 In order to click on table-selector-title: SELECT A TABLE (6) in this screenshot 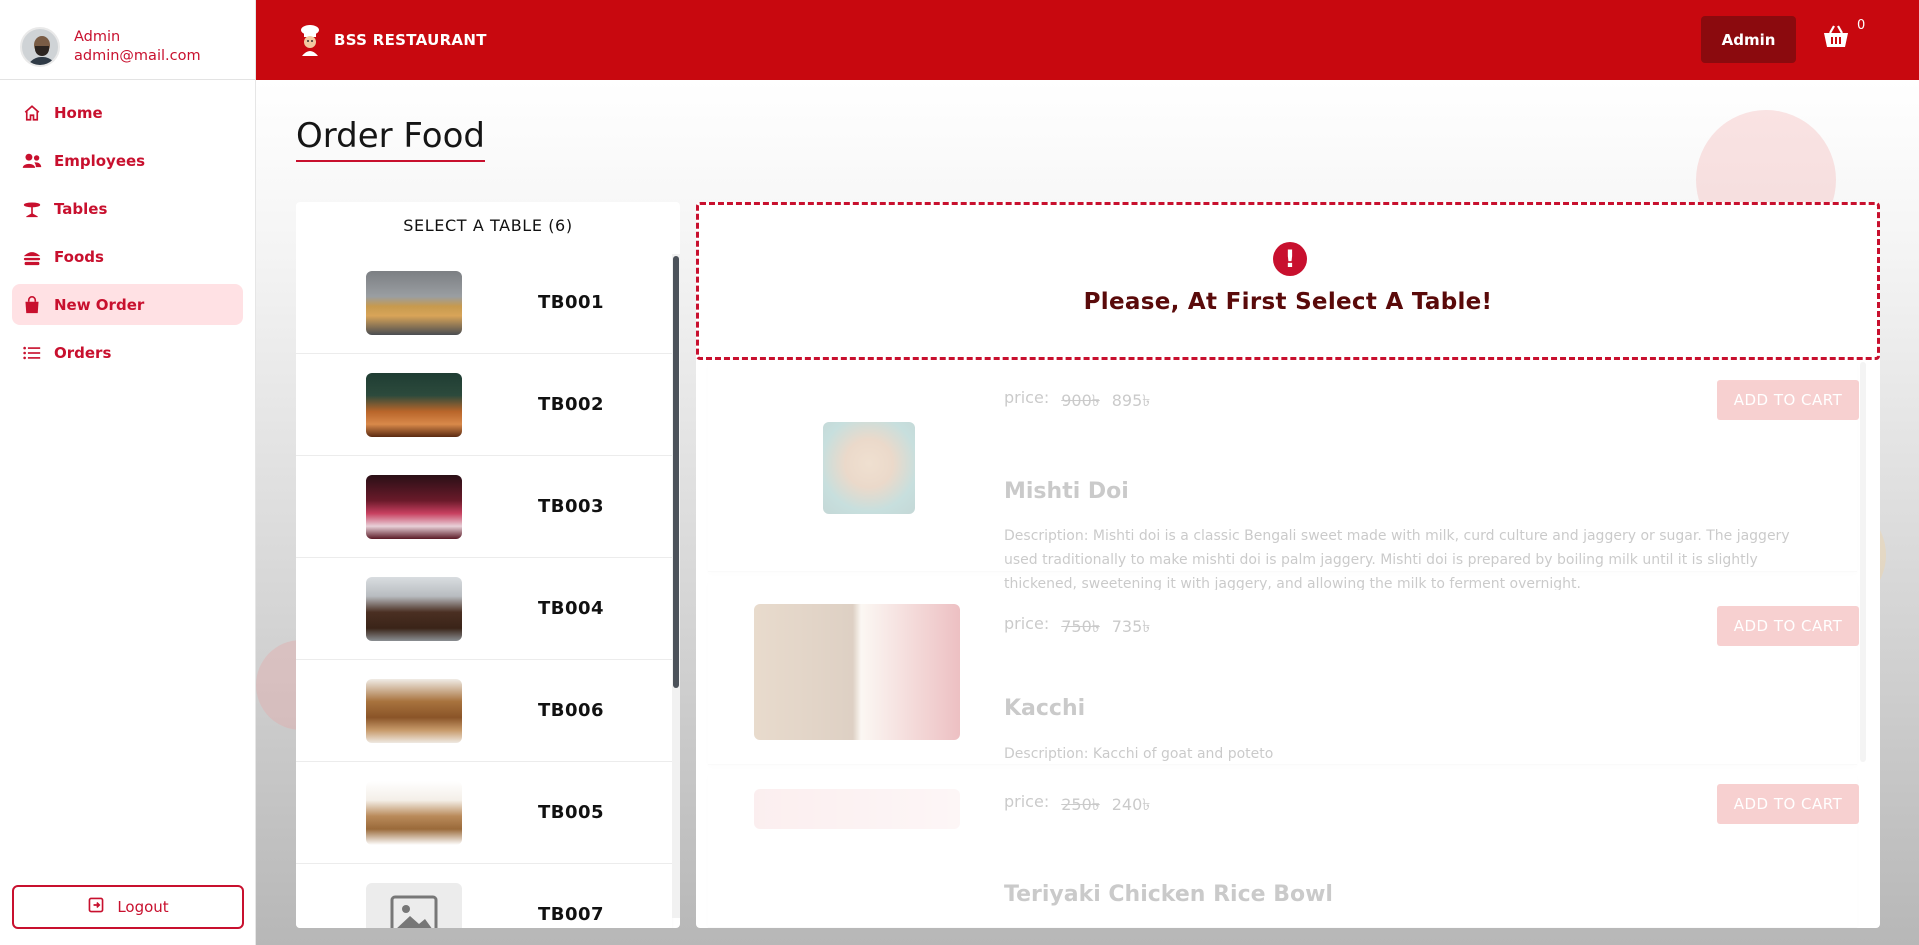, I will do `click(488, 225)`.